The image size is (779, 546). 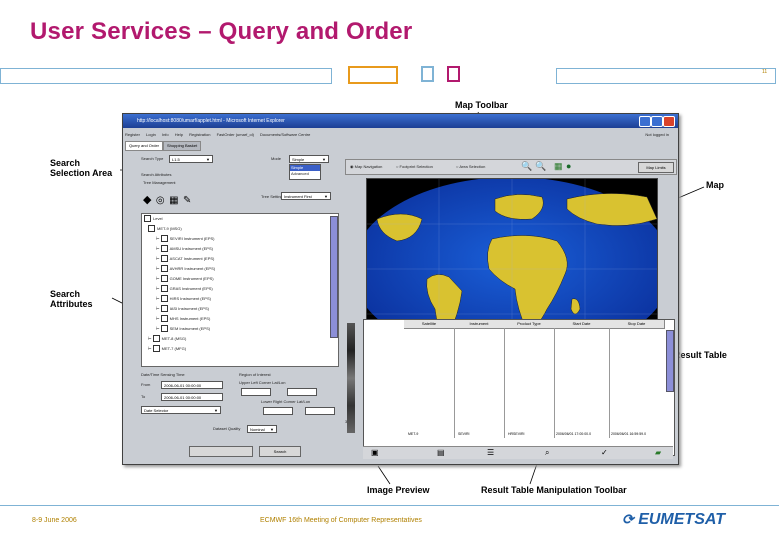 What do you see at coordinates (351, 378) in the screenshot?
I see `image-preview` at bounding box center [351, 378].